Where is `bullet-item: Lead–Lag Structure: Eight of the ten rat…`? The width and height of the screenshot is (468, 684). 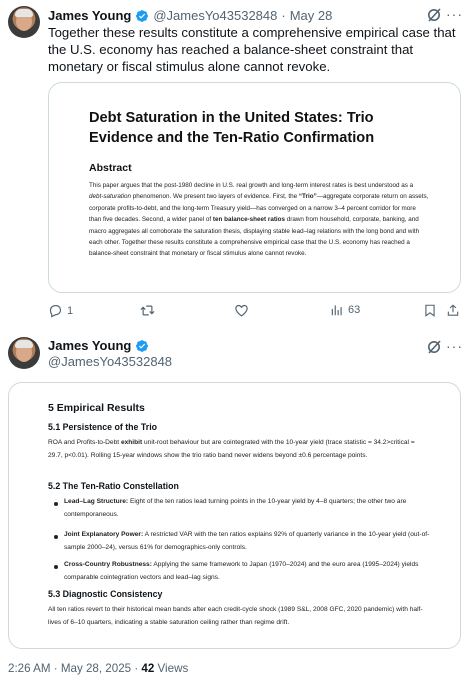 bullet-item: Lead–Lag Structure: Eight of the ten rat… is located at coordinates (235, 508).